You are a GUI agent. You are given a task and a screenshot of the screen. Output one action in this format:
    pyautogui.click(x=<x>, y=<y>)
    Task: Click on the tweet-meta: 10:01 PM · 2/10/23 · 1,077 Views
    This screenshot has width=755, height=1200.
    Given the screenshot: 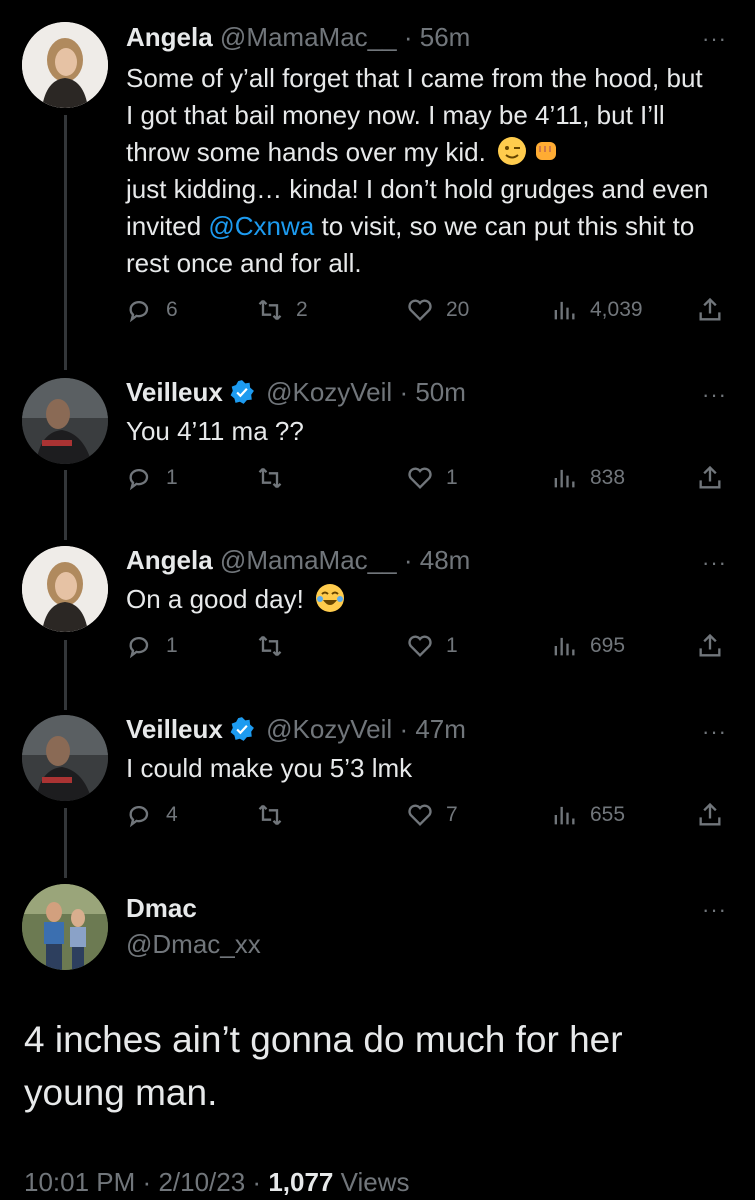 What is the action you would take?
    pyautogui.click(x=217, y=1182)
    